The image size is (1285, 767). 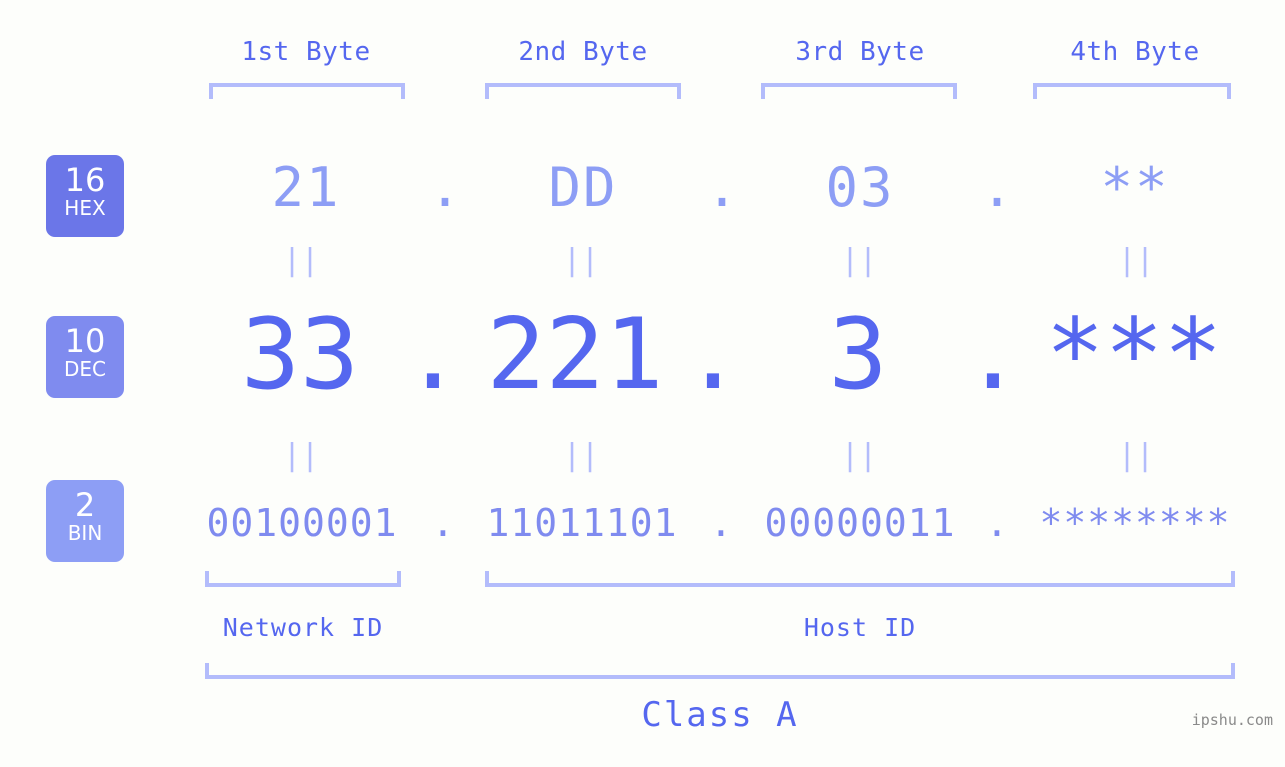 What do you see at coordinates (860, 523) in the screenshot?
I see `bin-octet-3: 00000011` at bounding box center [860, 523].